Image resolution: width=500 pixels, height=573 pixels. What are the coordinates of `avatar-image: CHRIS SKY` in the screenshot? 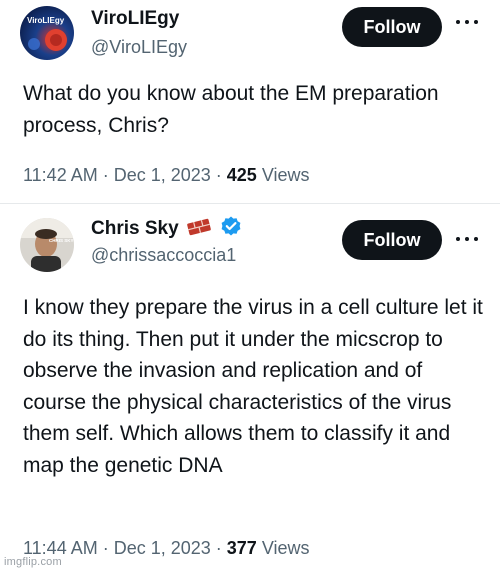 It's located at (47, 245).